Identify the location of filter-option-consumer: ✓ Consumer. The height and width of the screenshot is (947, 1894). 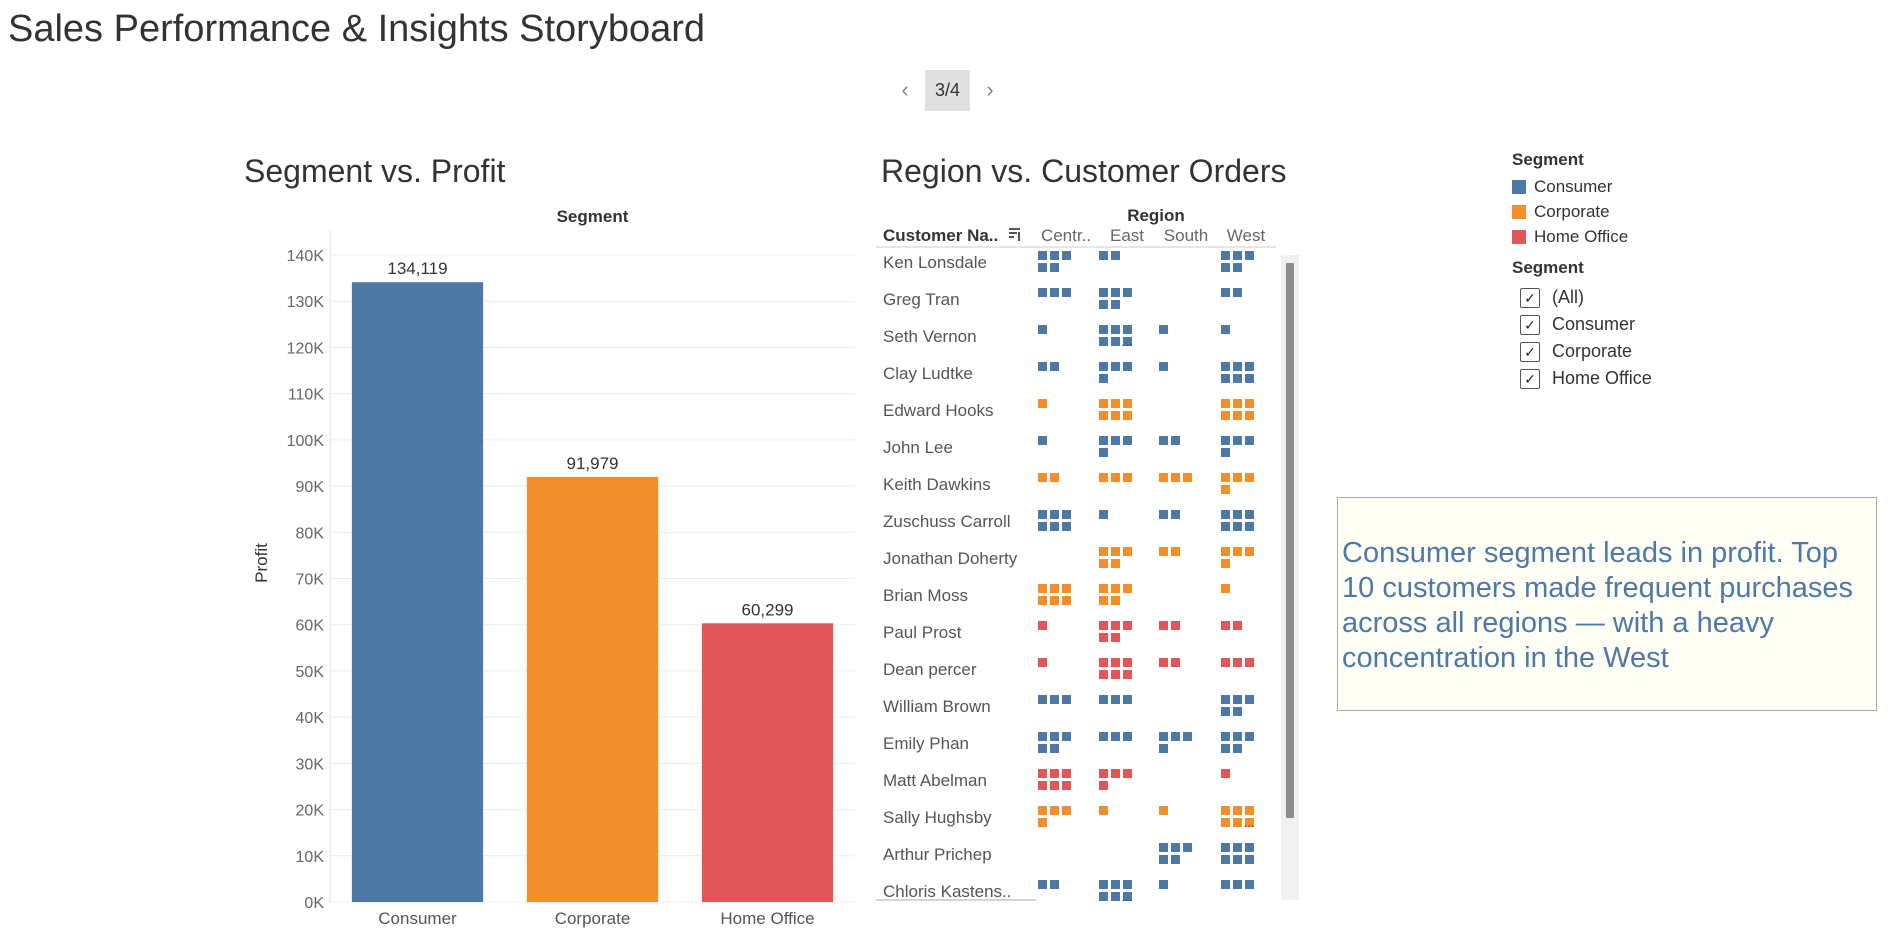
(1582, 324).